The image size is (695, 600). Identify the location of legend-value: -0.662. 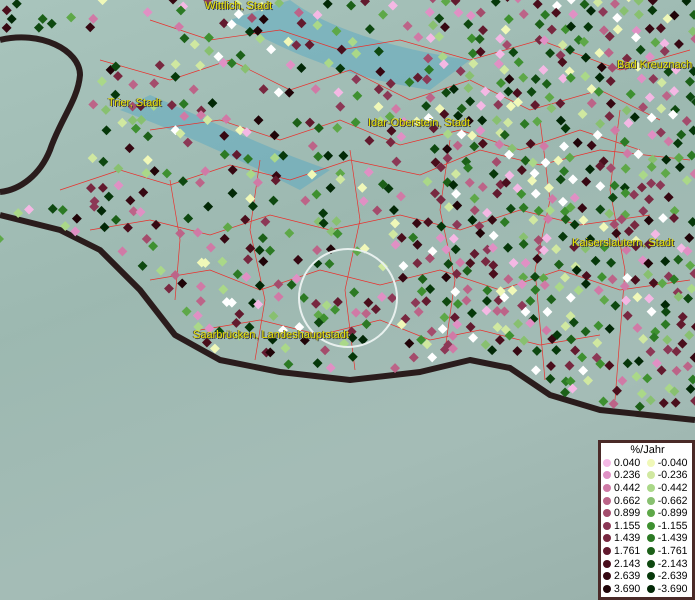
(673, 500).